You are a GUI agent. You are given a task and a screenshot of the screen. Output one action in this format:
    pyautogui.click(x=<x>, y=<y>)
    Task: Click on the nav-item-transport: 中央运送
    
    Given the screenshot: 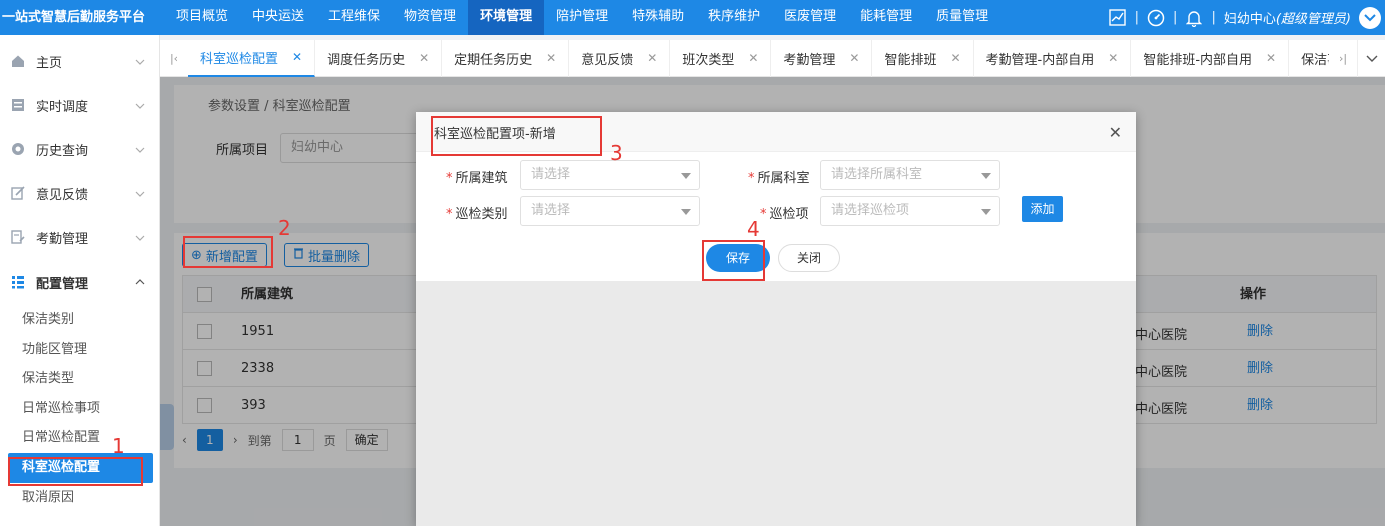 What is the action you would take?
    pyautogui.click(x=278, y=17)
    